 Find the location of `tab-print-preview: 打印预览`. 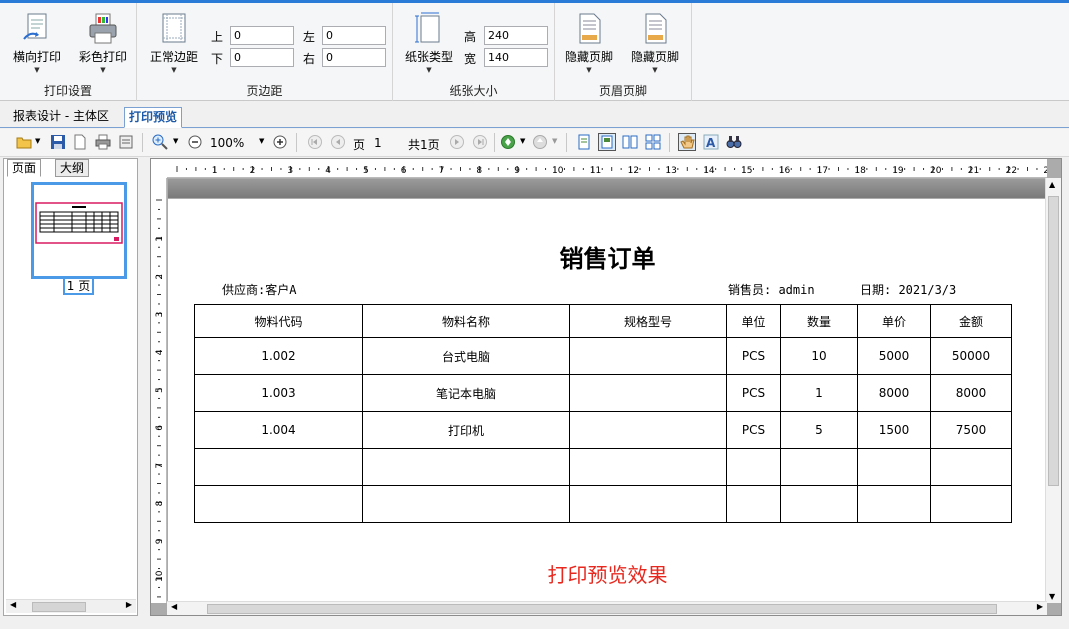

tab-print-preview: 打印预览 is located at coordinates (153, 117).